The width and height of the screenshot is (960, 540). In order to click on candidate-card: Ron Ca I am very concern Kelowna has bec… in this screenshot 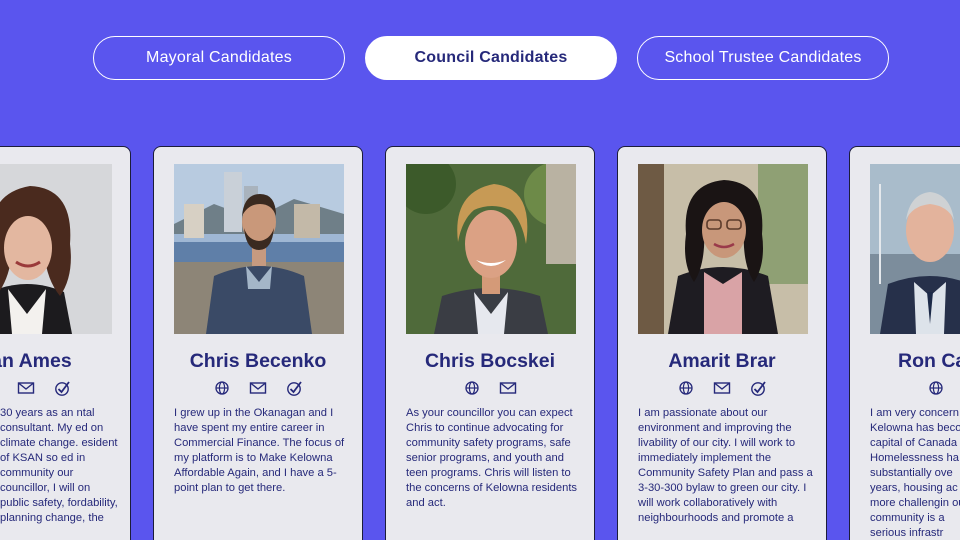, I will do `click(904, 343)`.